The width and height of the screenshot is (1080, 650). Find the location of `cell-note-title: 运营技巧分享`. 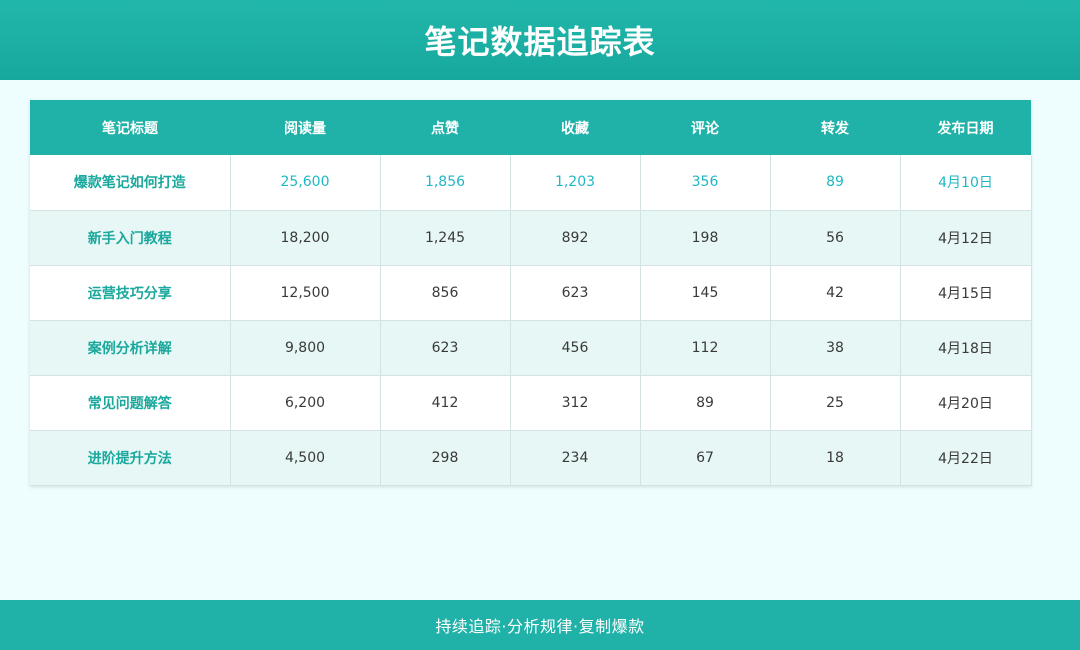

cell-note-title: 运营技巧分享 is located at coordinates (130, 293).